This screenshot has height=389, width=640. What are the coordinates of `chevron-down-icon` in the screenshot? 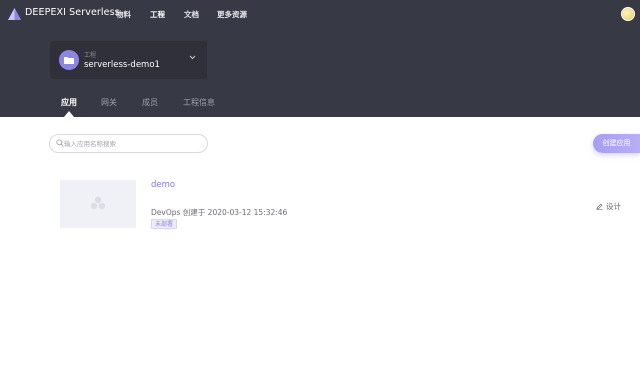 It's located at (192, 57).